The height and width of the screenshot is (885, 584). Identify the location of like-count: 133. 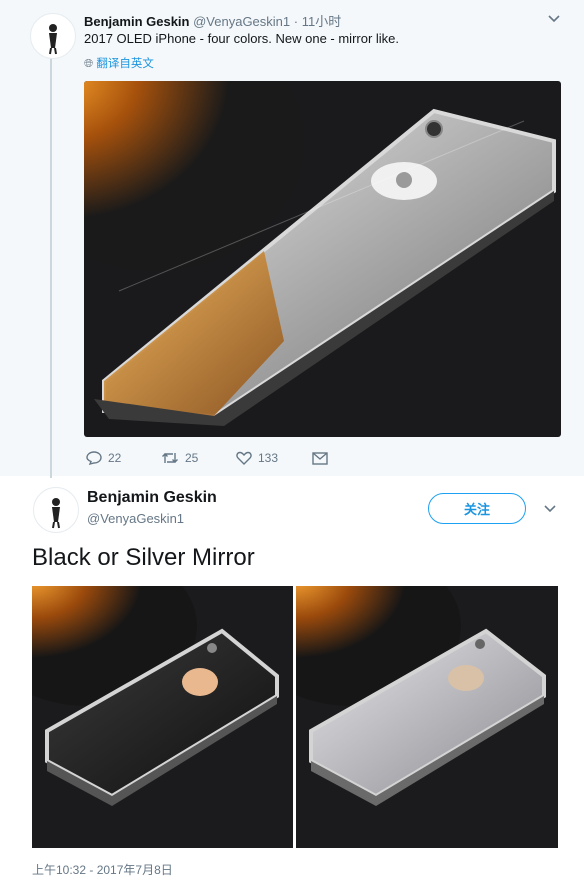
(268, 458).